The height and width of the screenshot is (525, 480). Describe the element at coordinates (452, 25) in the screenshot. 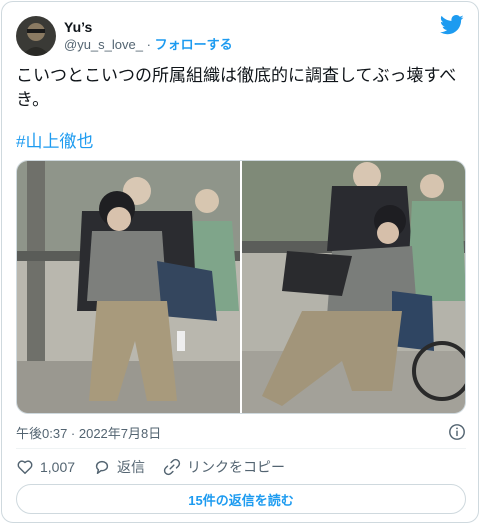

I see `twitter-bird-icon` at that location.